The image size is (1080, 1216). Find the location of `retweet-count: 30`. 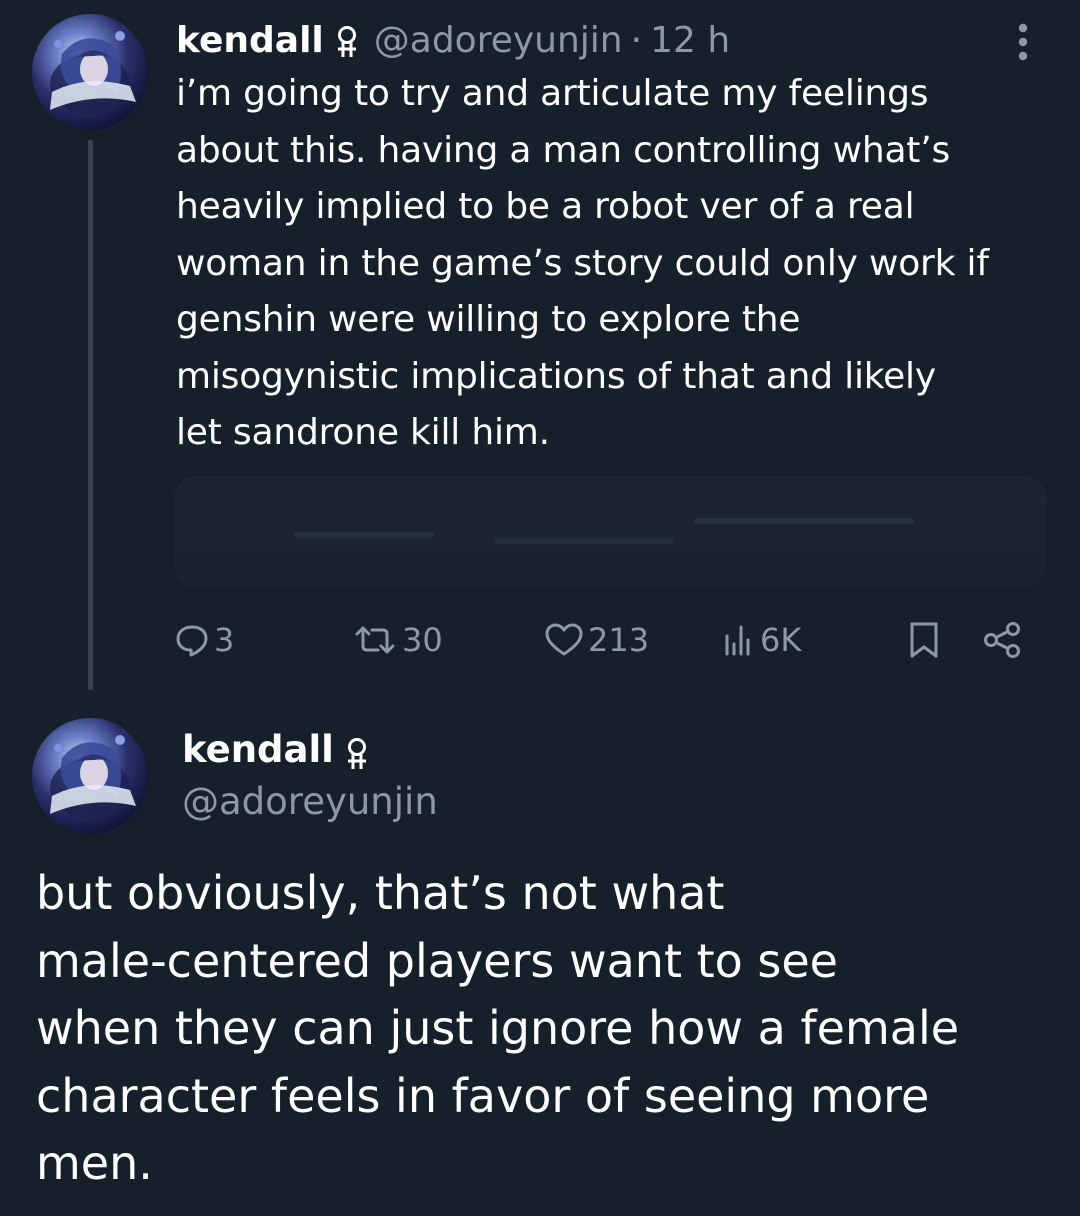

retweet-count: 30 is located at coordinates (422, 640).